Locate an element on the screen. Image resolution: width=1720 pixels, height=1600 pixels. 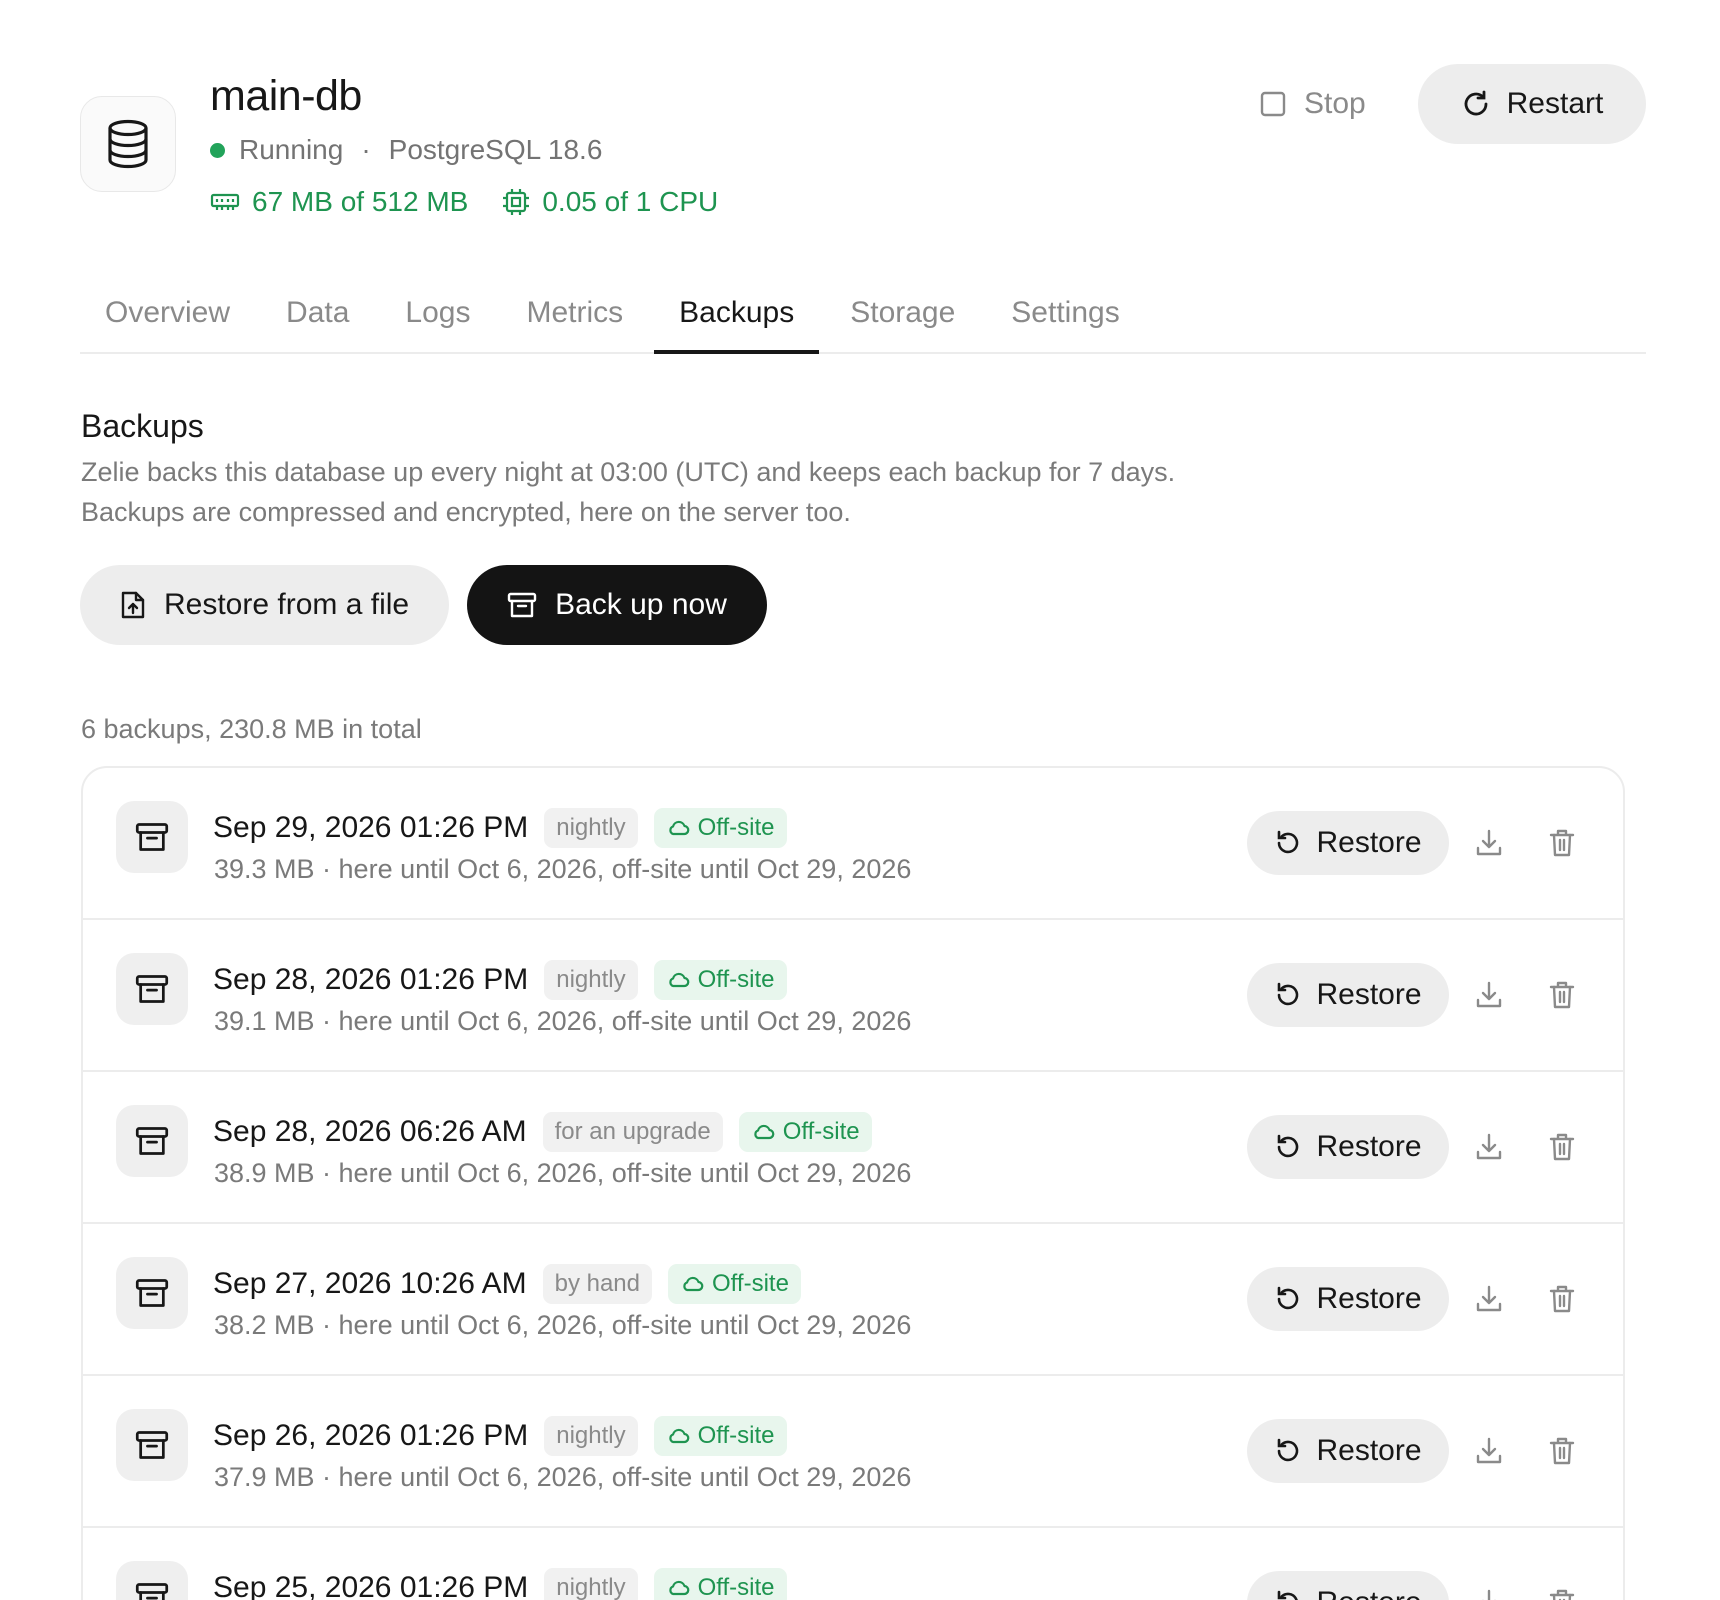
tab-logs: Logs is located at coordinates (437, 317).